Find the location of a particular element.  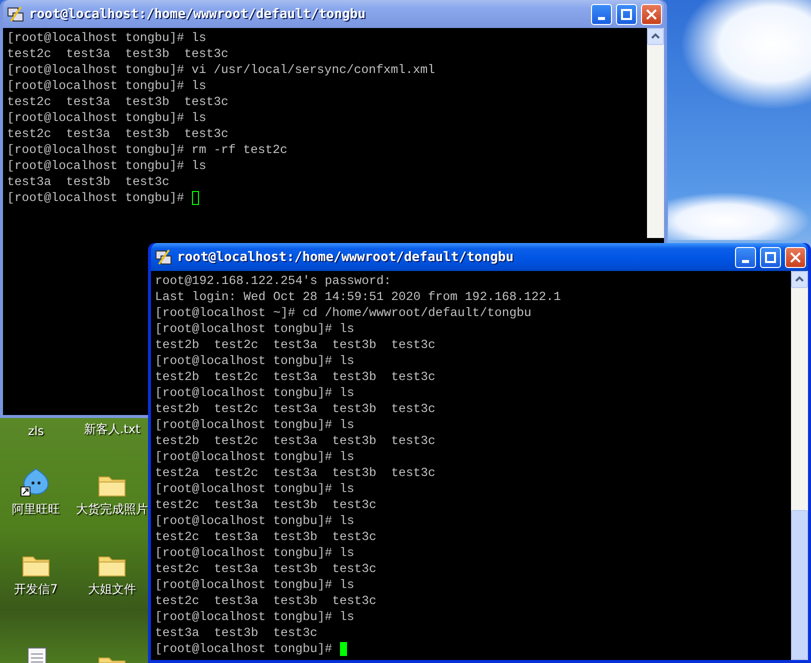

terminal-line: Last login: Wed Oct 28 14:59:51 2020 from 192.168.122.1 is located at coordinates (358, 297).